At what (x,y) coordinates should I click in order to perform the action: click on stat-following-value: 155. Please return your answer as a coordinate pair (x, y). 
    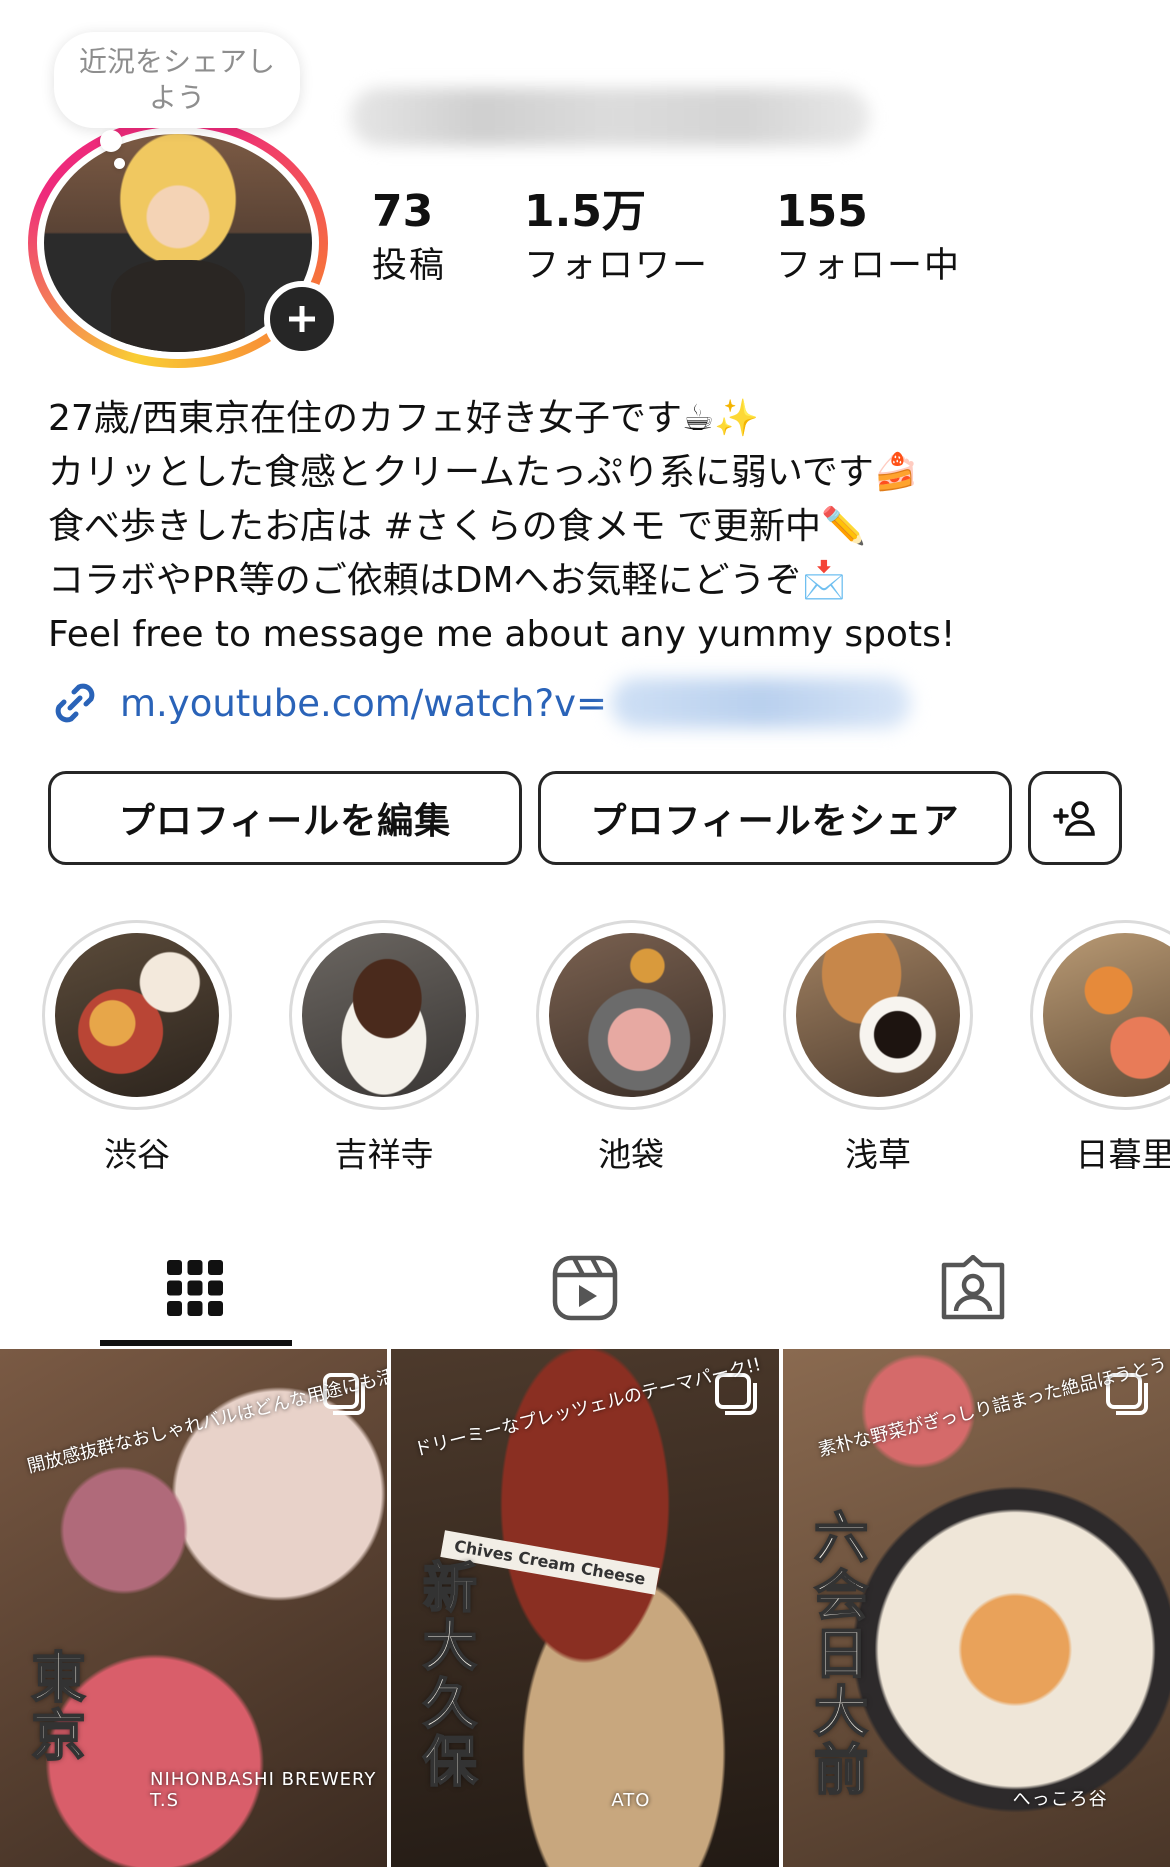
    Looking at the image, I should click on (822, 211).